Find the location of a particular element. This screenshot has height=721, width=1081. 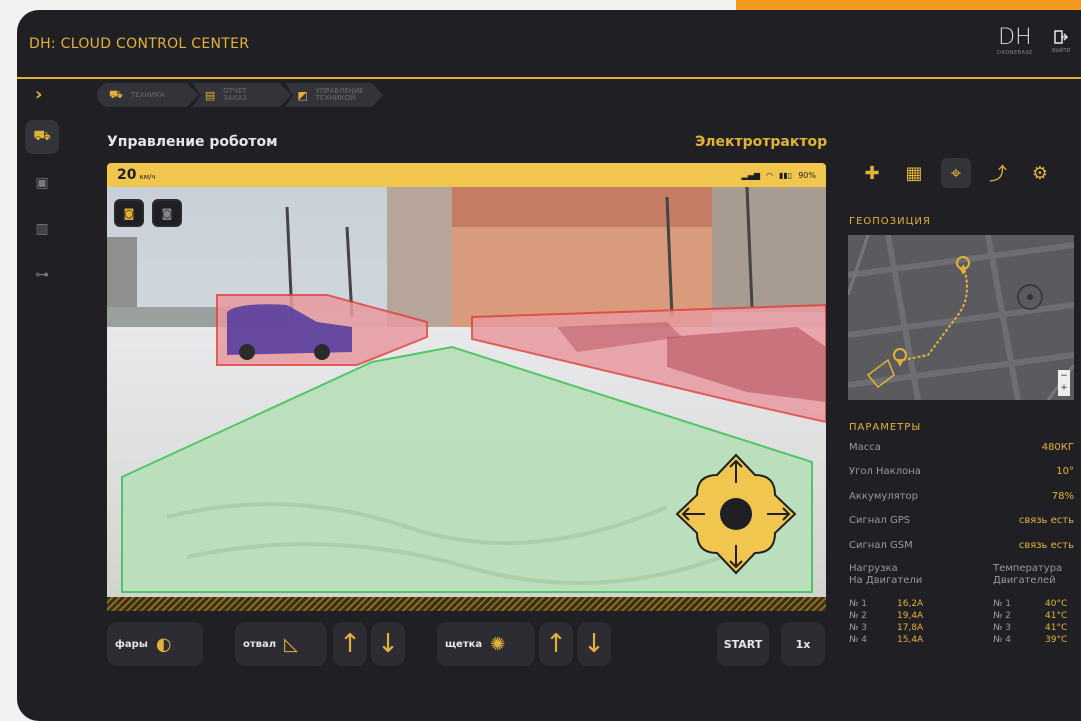

corner-accent is located at coordinates (908, 5).